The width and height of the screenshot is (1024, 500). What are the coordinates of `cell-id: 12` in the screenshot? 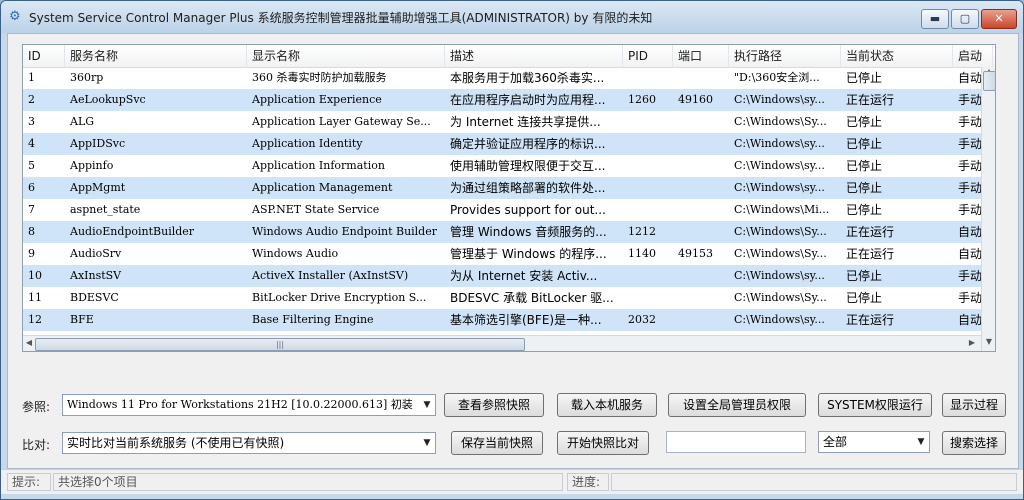 It's located at (35, 319).